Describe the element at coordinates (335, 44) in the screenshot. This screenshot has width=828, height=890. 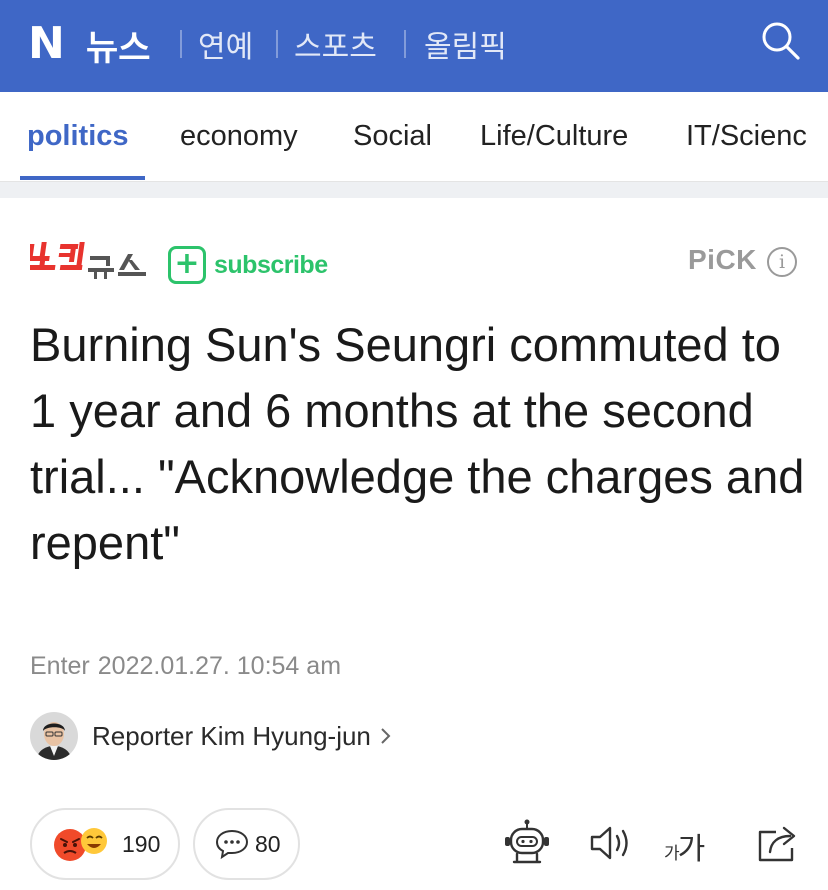
I see `nav-link-sports: 스포츠` at that location.